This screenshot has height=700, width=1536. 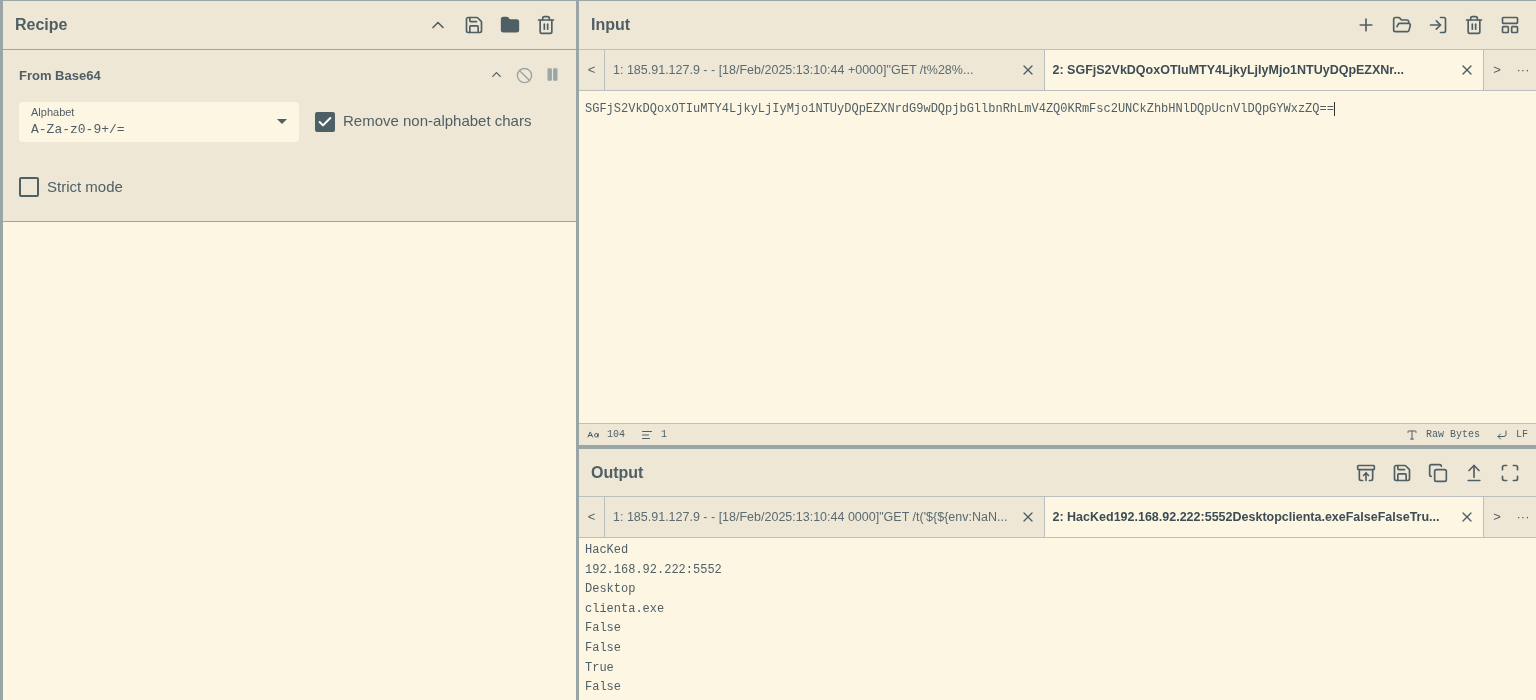 What do you see at coordinates (625, 609) in the screenshot?
I see `output-line: clienta.exe` at bounding box center [625, 609].